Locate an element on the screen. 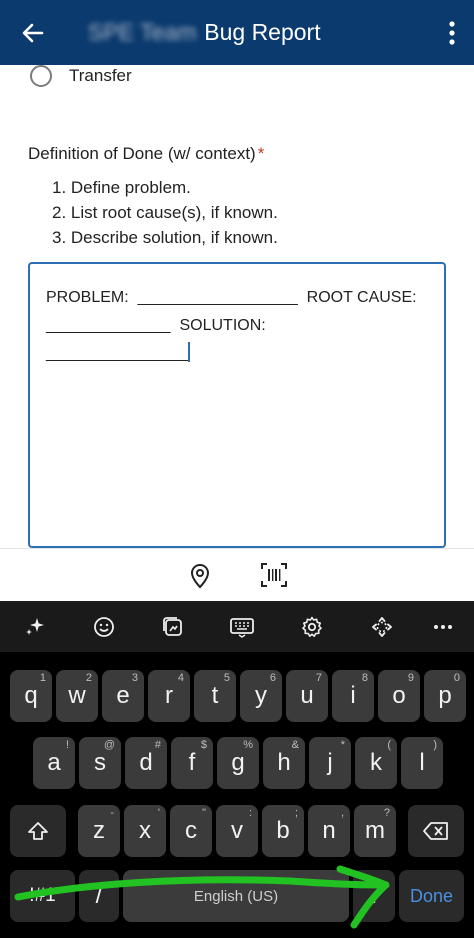 The height and width of the screenshot is (938, 474). key-hint: 5 is located at coordinates (226, 678).